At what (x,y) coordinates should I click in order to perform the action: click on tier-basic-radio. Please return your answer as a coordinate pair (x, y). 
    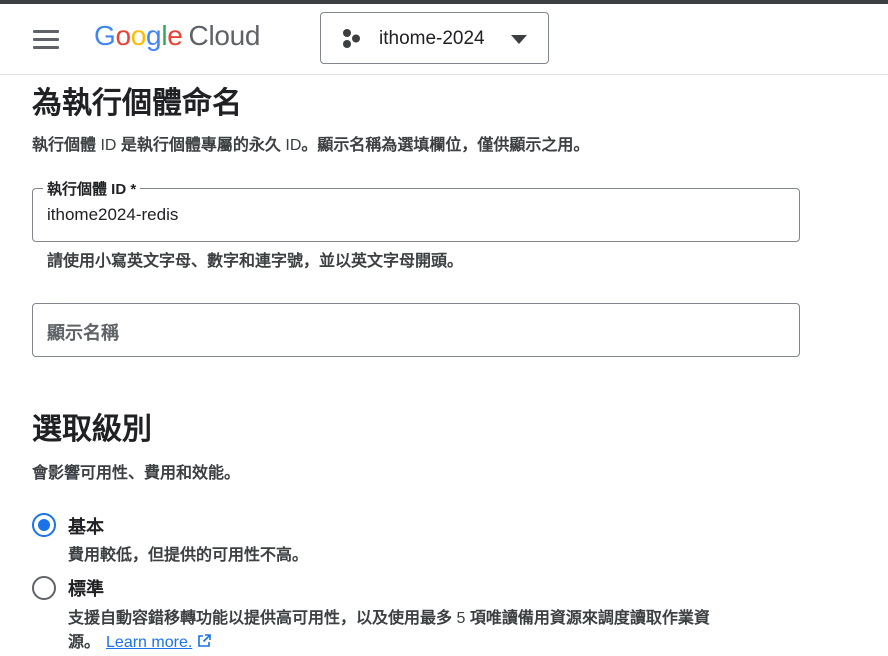
    Looking at the image, I should click on (44, 525).